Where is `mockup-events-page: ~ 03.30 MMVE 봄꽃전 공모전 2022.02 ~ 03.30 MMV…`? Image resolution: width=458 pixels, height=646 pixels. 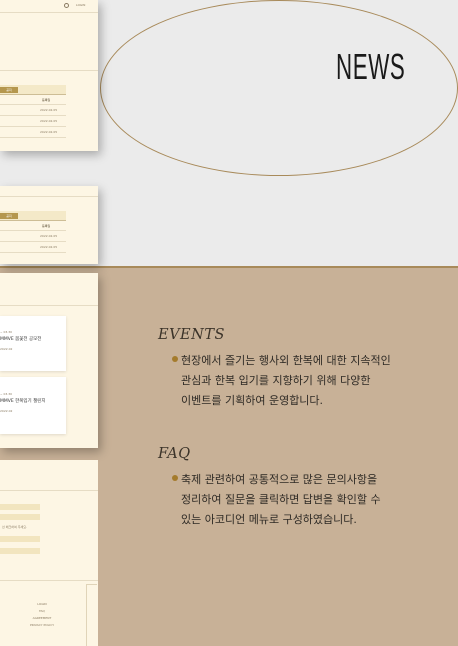 mockup-events-page: ~ 03.30 MMVE 봄꽃전 공모전 2022.02 ~ 03.30 MMV… is located at coordinates (49, 360).